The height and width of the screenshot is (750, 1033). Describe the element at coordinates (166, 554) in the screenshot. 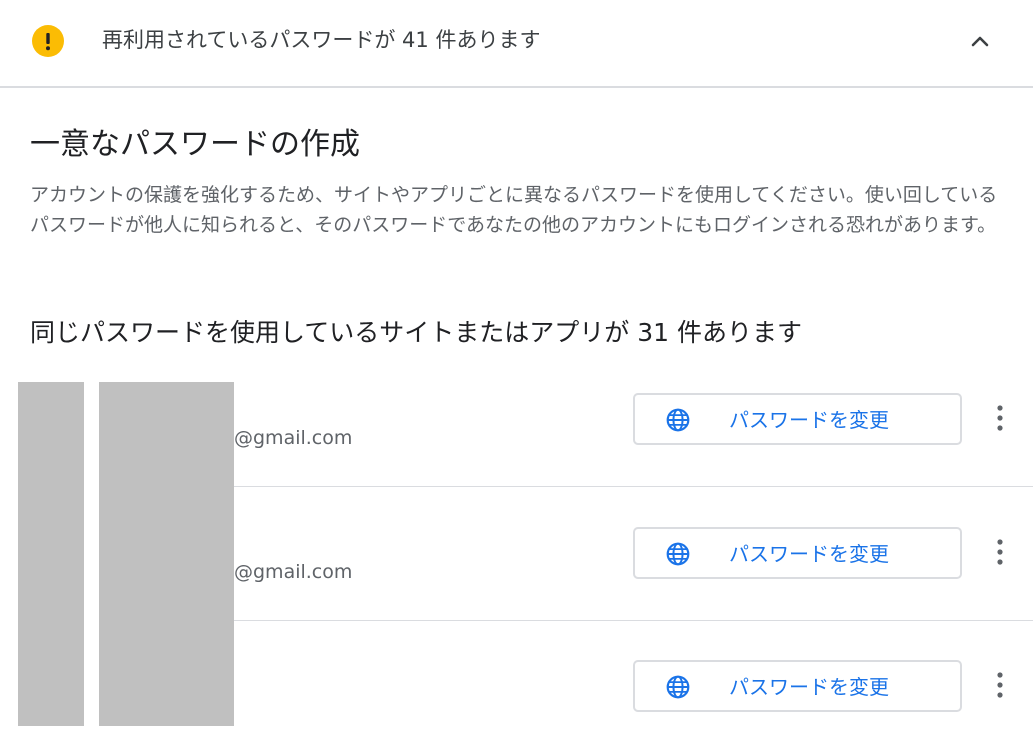

I see `redacted-site-names` at that location.